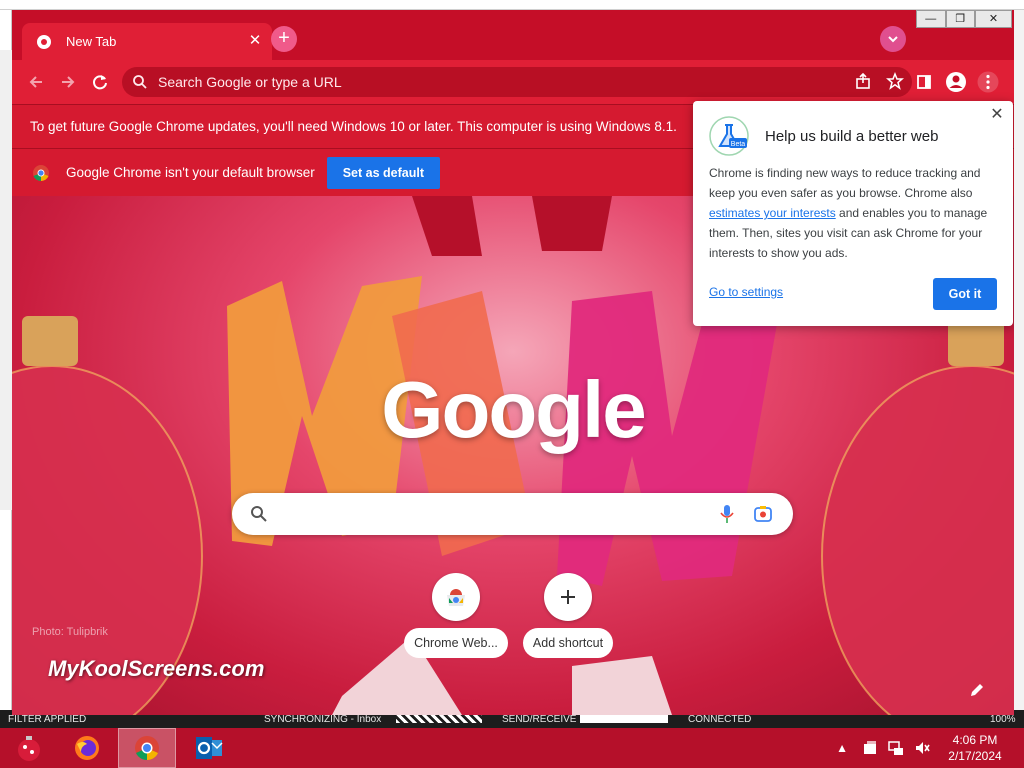 The height and width of the screenshot is (768, 1024). I want to click on start-ornament-icon, so click(29, 748).